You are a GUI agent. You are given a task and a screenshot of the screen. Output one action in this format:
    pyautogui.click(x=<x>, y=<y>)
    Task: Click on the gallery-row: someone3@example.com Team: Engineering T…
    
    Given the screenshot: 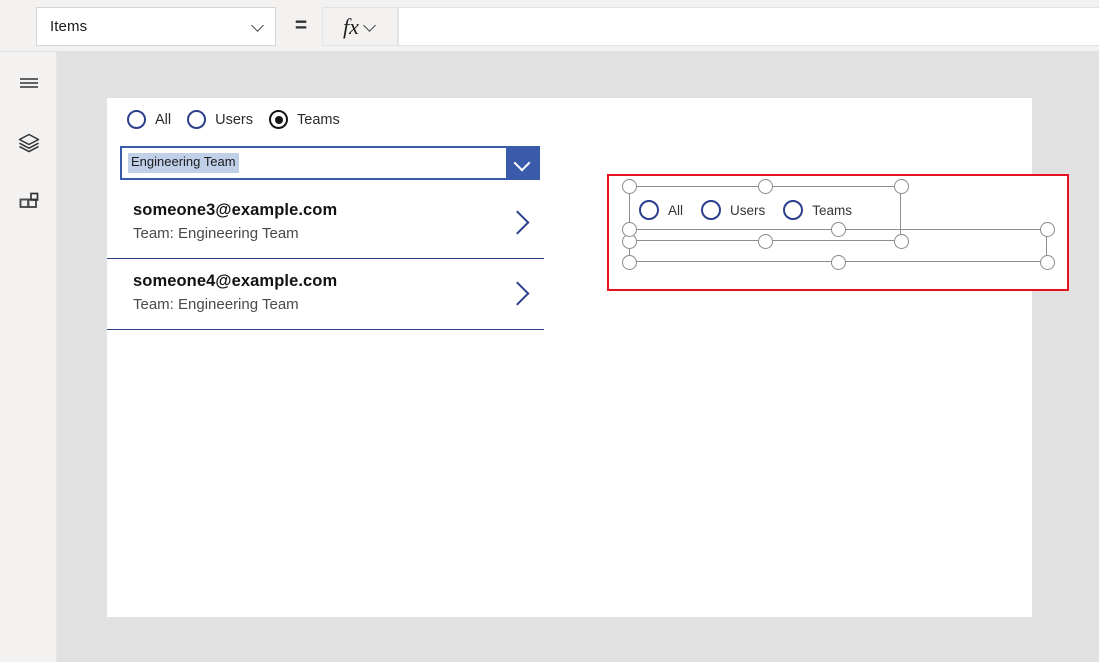 What is the action you would take?
    pyautogui.click(x=325, y=223)
    